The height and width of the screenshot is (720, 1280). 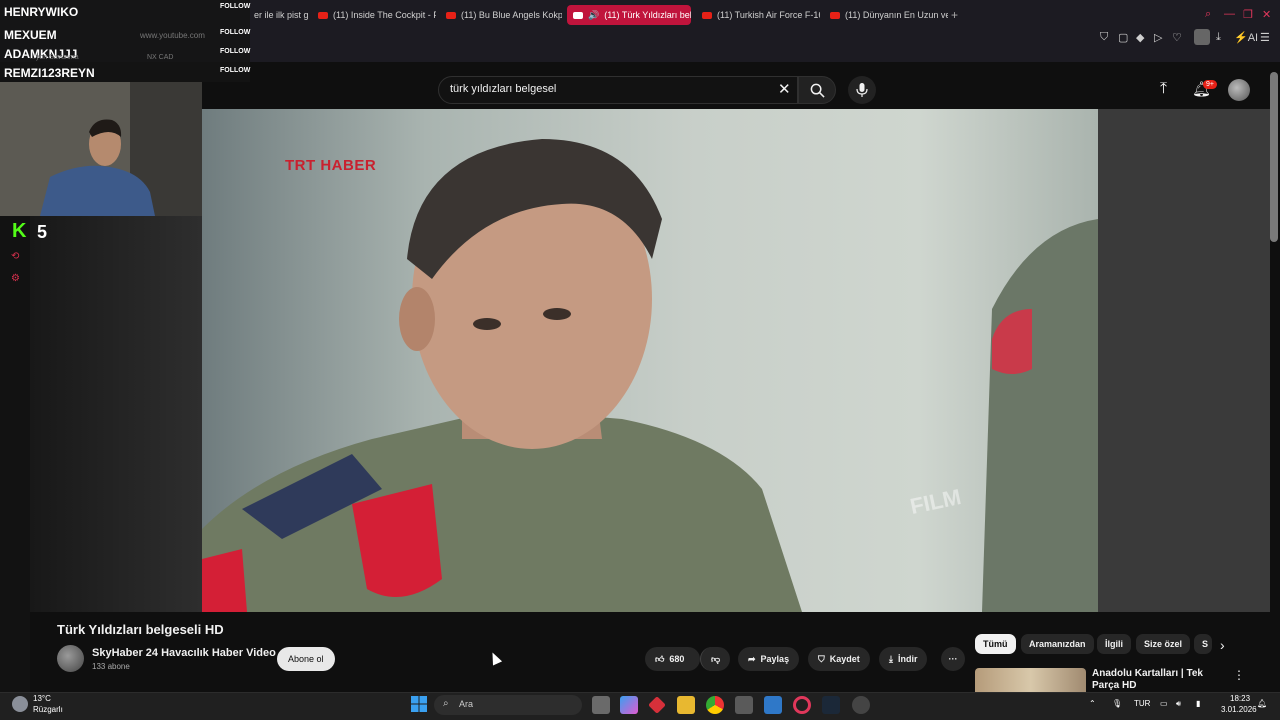 What do you see at coordinates (1057, 644) in the screenshot?
I see `chip-from-search: Aramanızdan` at bounding box center [1057, 644].